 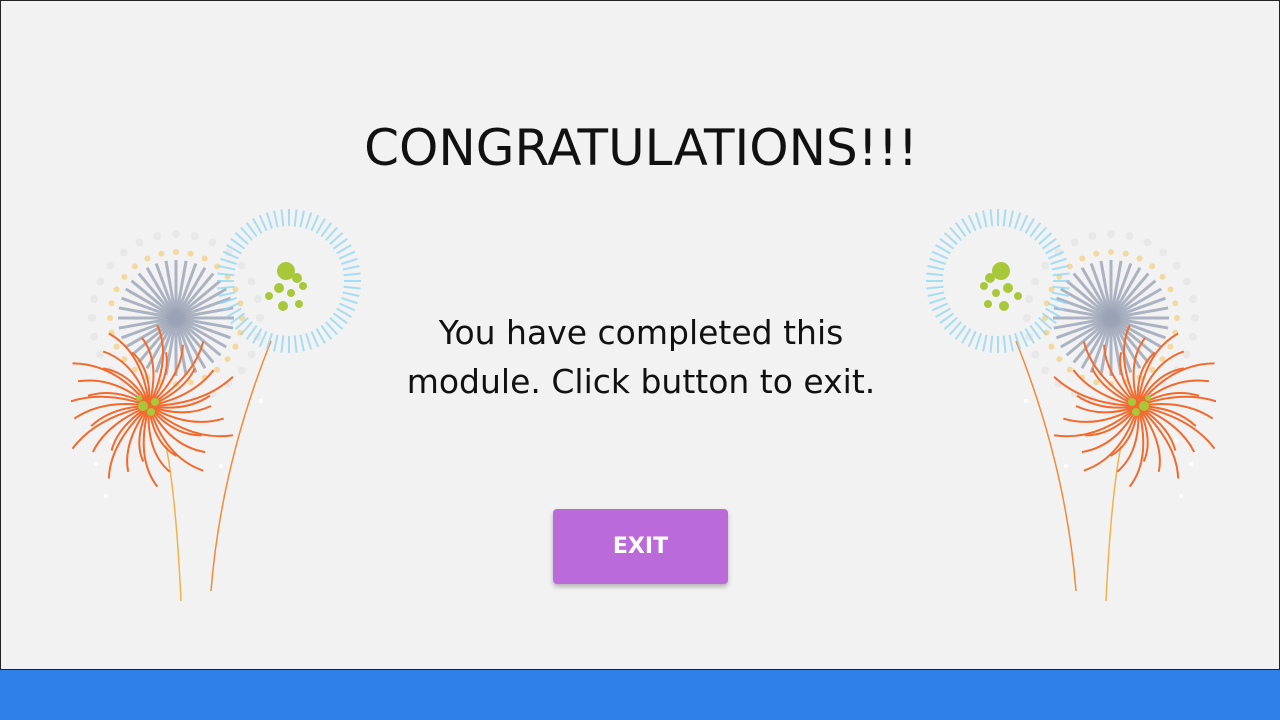 I want to click on page-title: CONGRATULATIONS!!!, so click(x=641, y=148).